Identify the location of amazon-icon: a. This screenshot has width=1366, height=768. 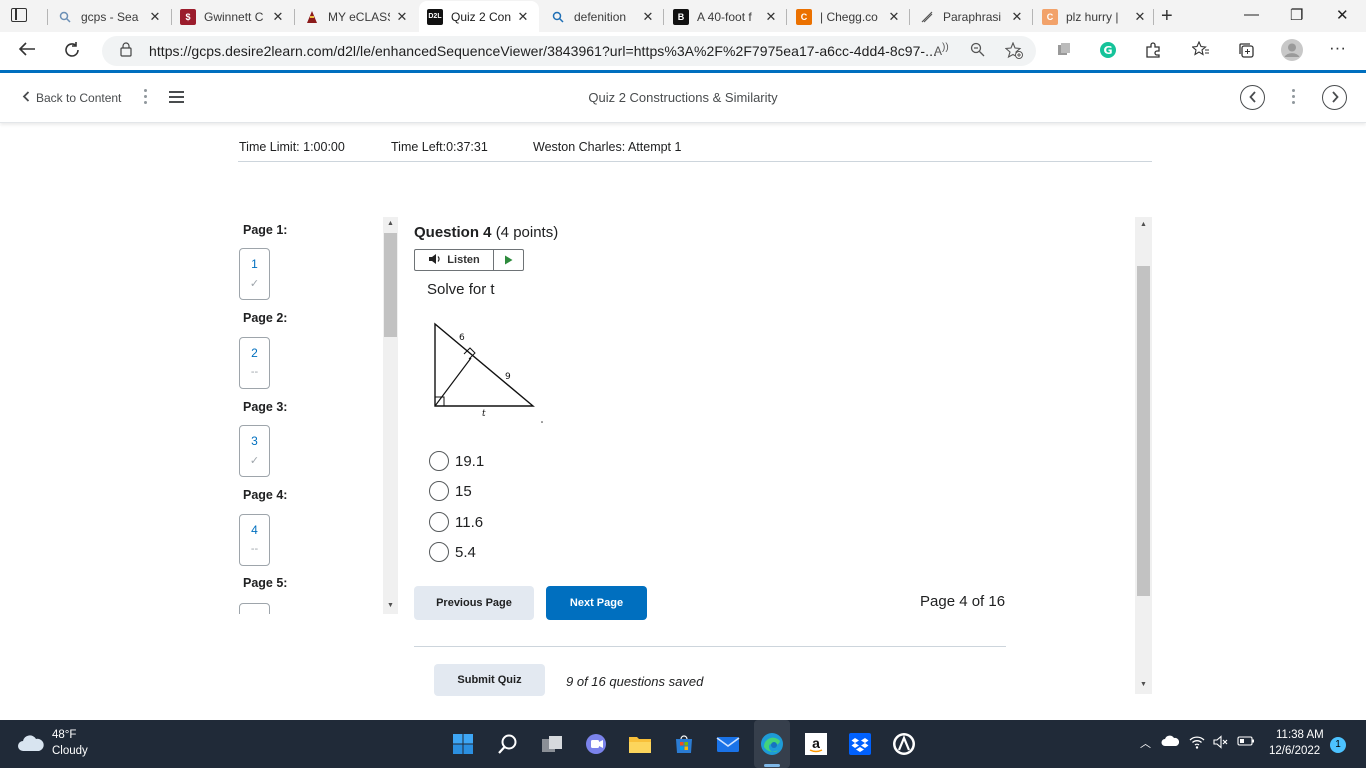
(816, 744).